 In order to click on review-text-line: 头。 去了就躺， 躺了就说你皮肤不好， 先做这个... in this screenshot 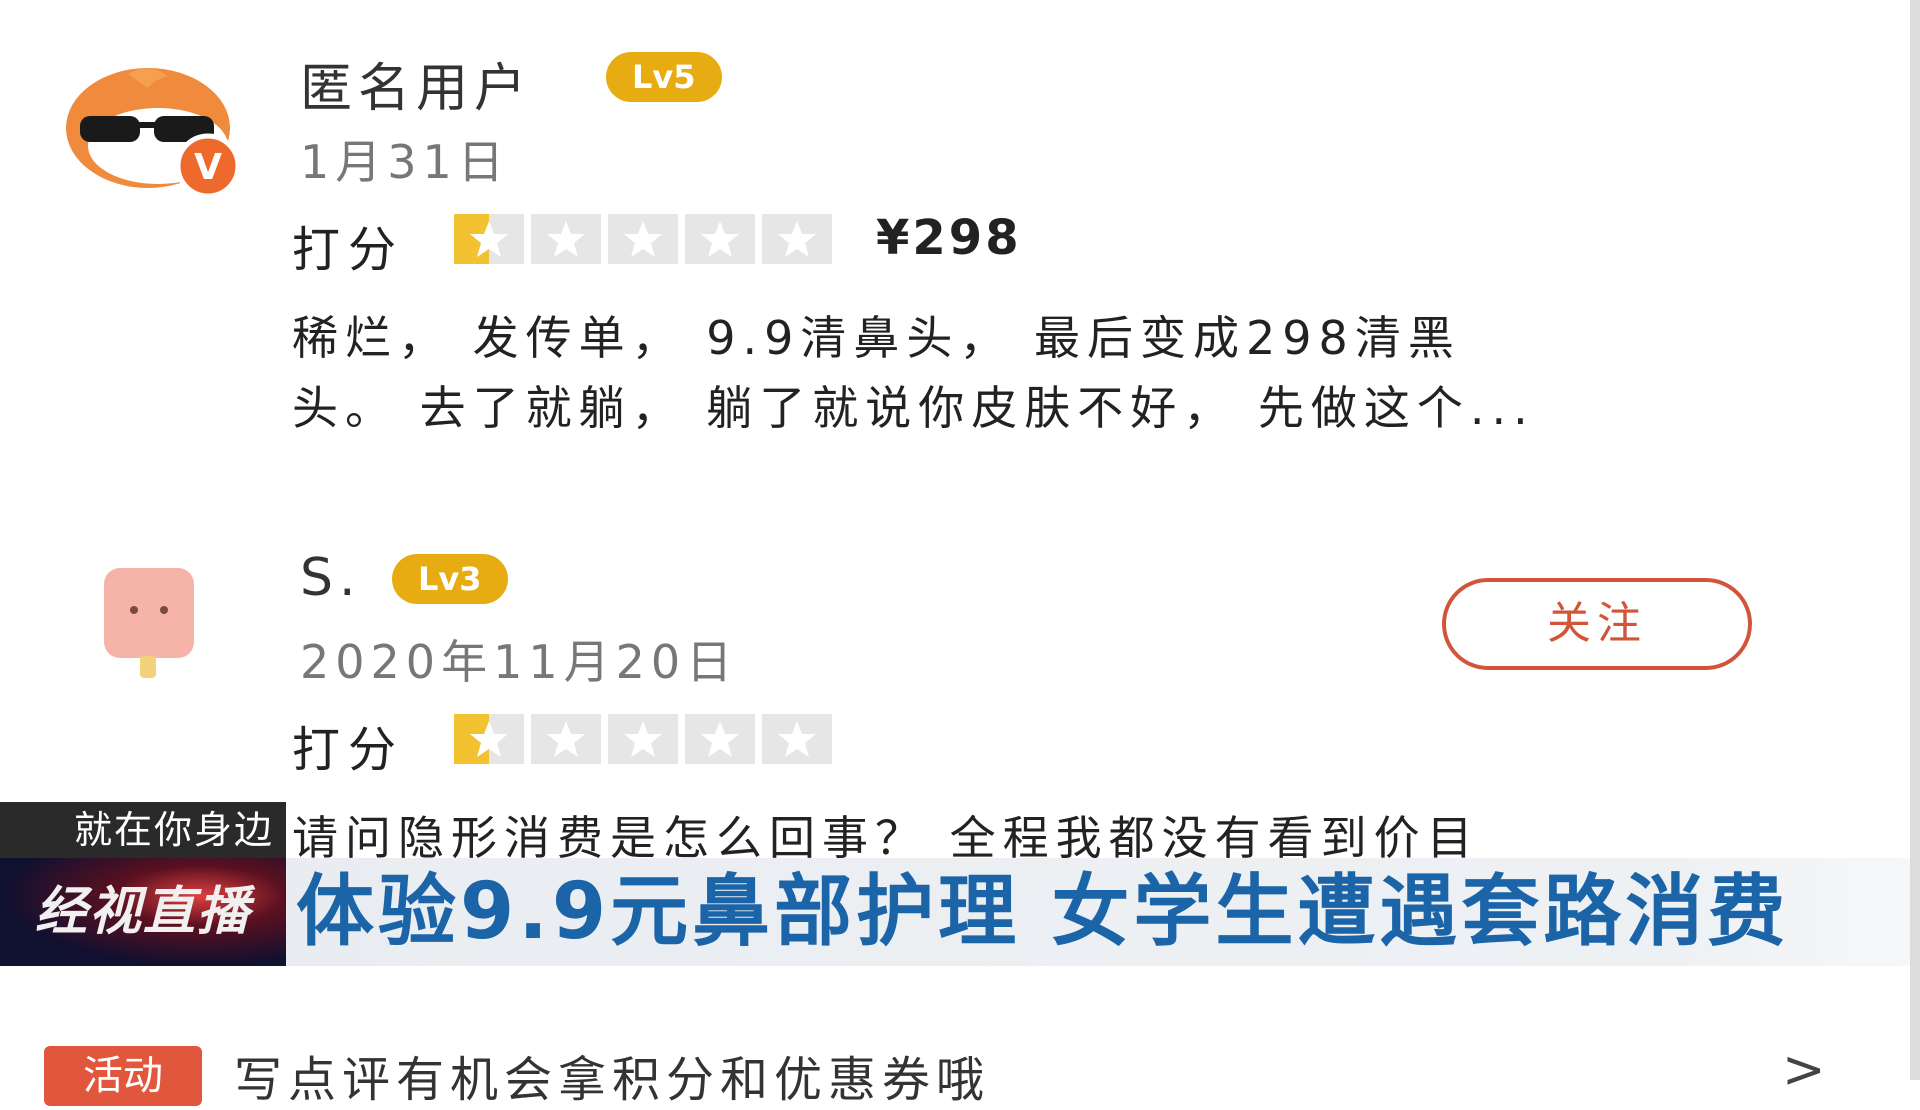, I will do `click(913, 408)`.